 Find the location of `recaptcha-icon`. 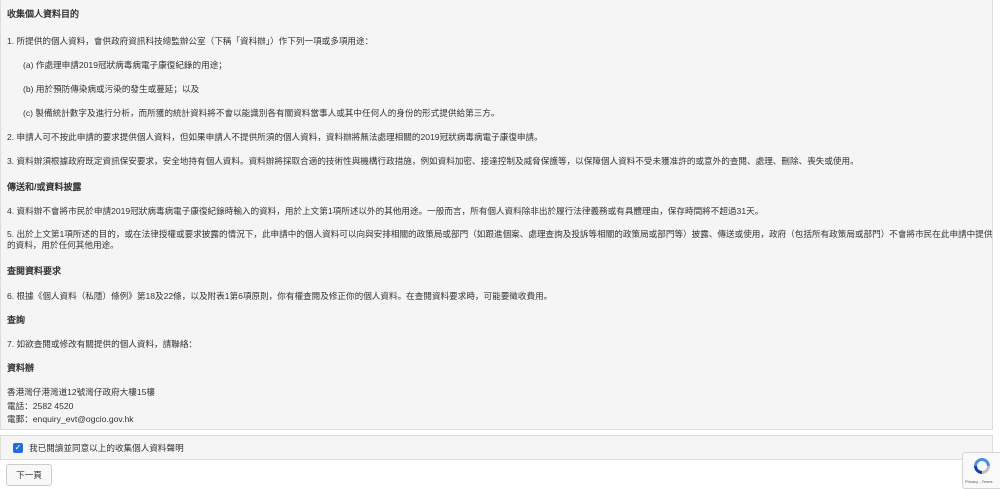

recaptcha-icon is located at coordinates (982, 466).